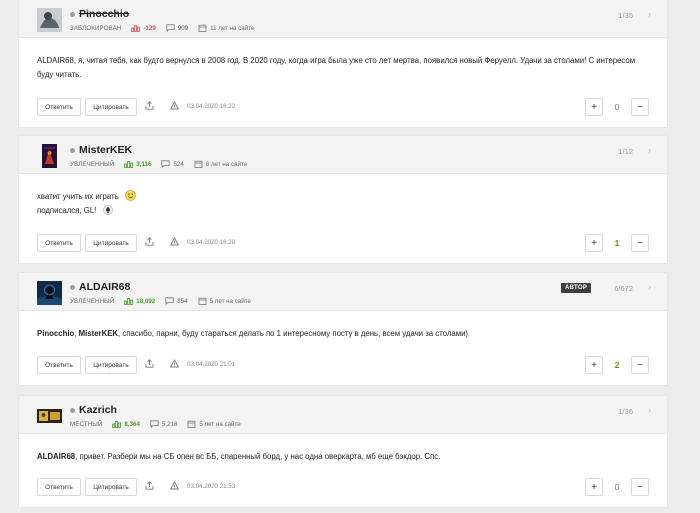 This screenshot has width=700, height=513. I want to click on avatar-image, so click(49, 156).